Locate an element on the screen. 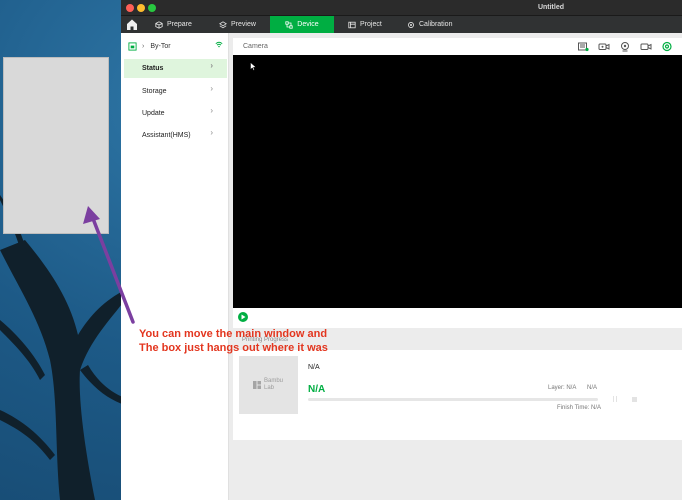 The image size is (682, 500). tab-project: Project is located at coordinates (373, 24).